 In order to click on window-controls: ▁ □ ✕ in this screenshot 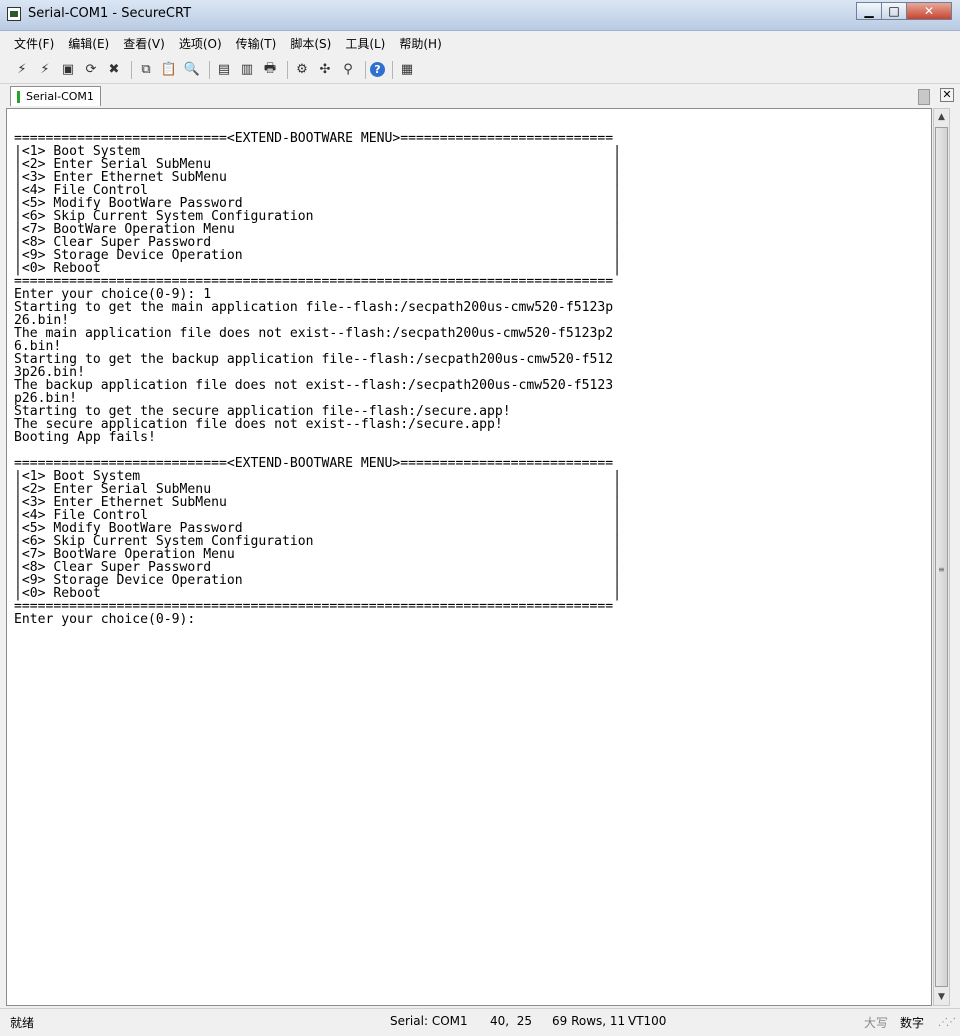, I will do `click(904, 11)`.